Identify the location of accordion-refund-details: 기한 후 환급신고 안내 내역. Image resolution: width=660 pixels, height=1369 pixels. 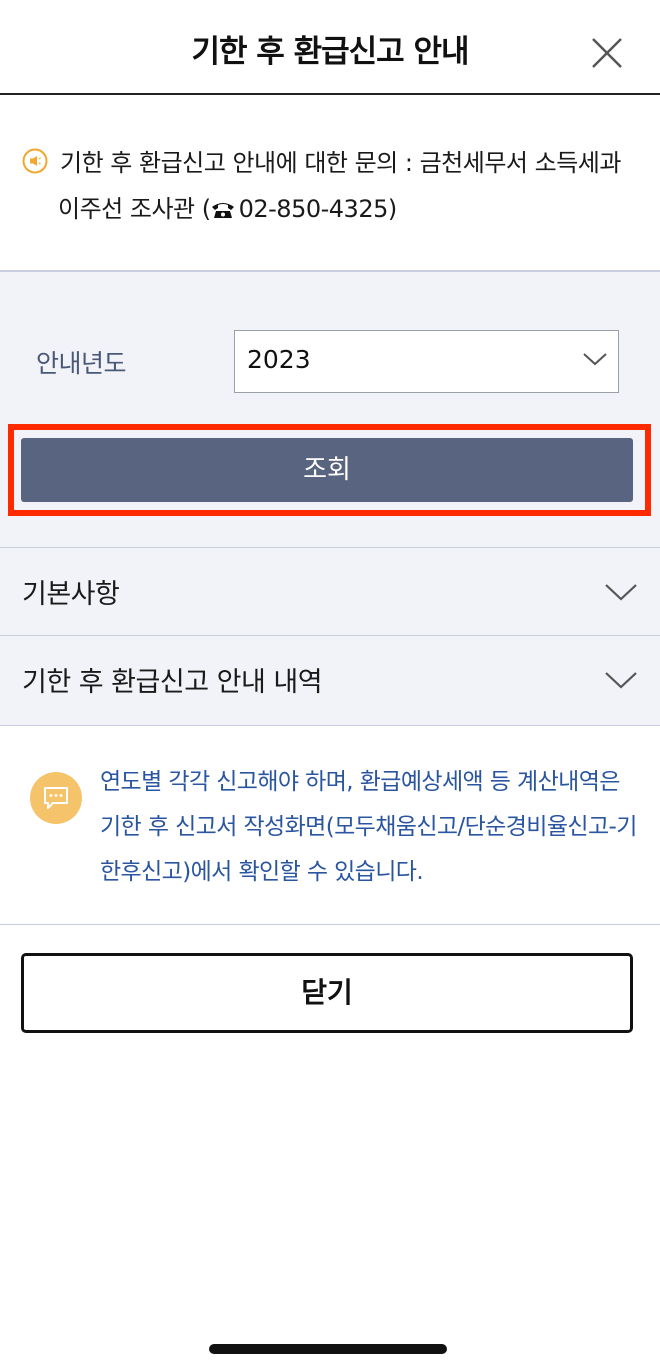
(330, 679).